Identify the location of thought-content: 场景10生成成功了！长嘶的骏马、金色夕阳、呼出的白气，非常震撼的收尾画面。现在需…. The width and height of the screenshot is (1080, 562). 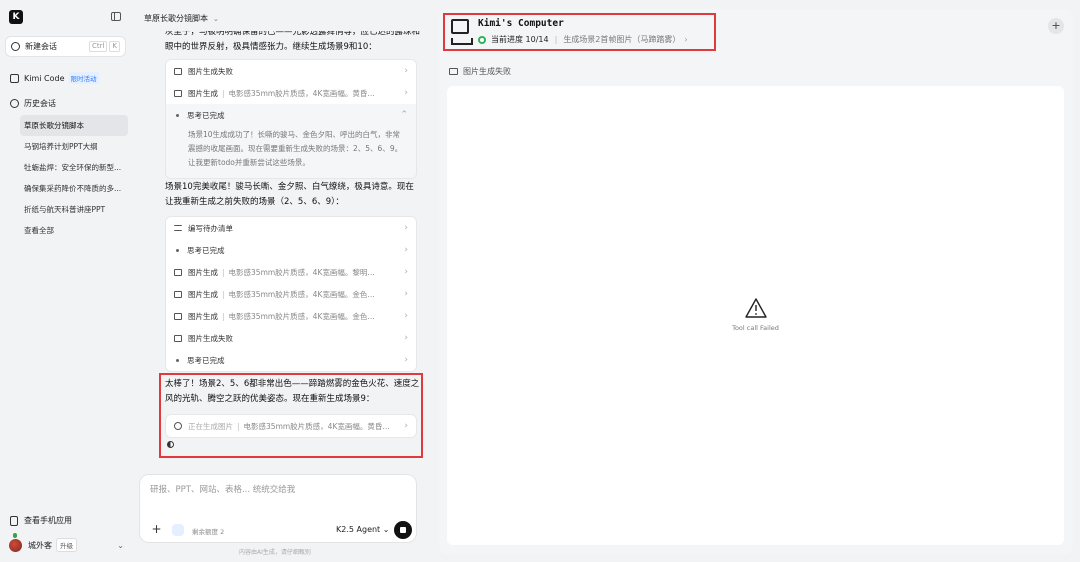
(291, 152).